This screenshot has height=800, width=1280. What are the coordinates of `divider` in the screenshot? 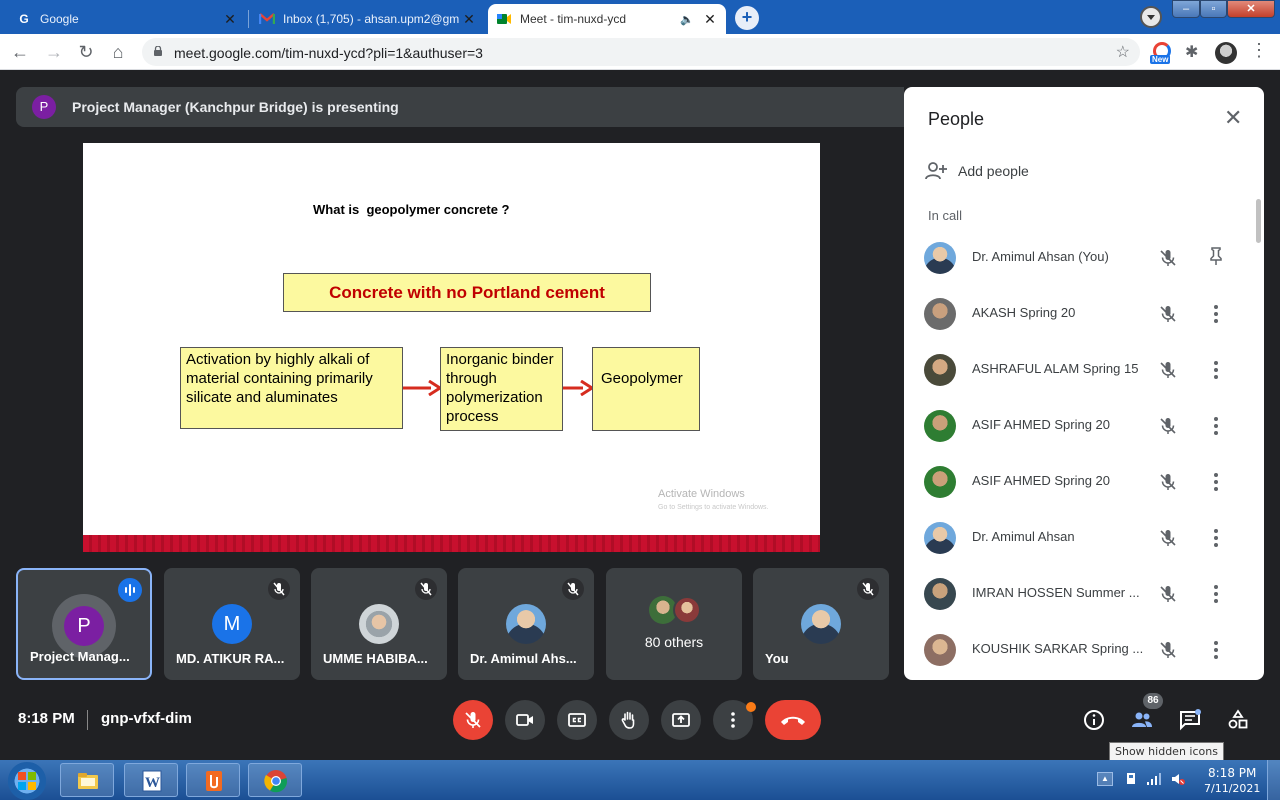 It's located at (87, 720).